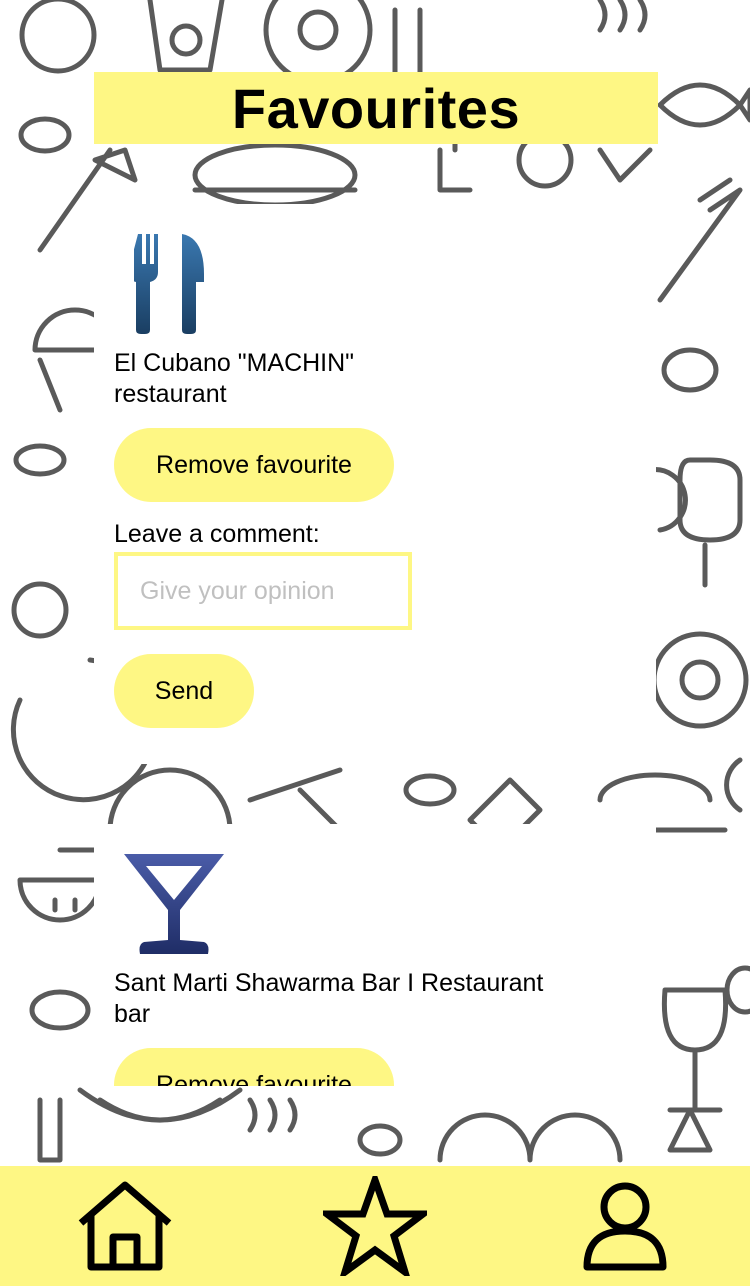 Image resolution: width=750 pixels, height=1286 pixels. I want to click on venue-name: El Cubano "MACHIN", so click(234, 363).